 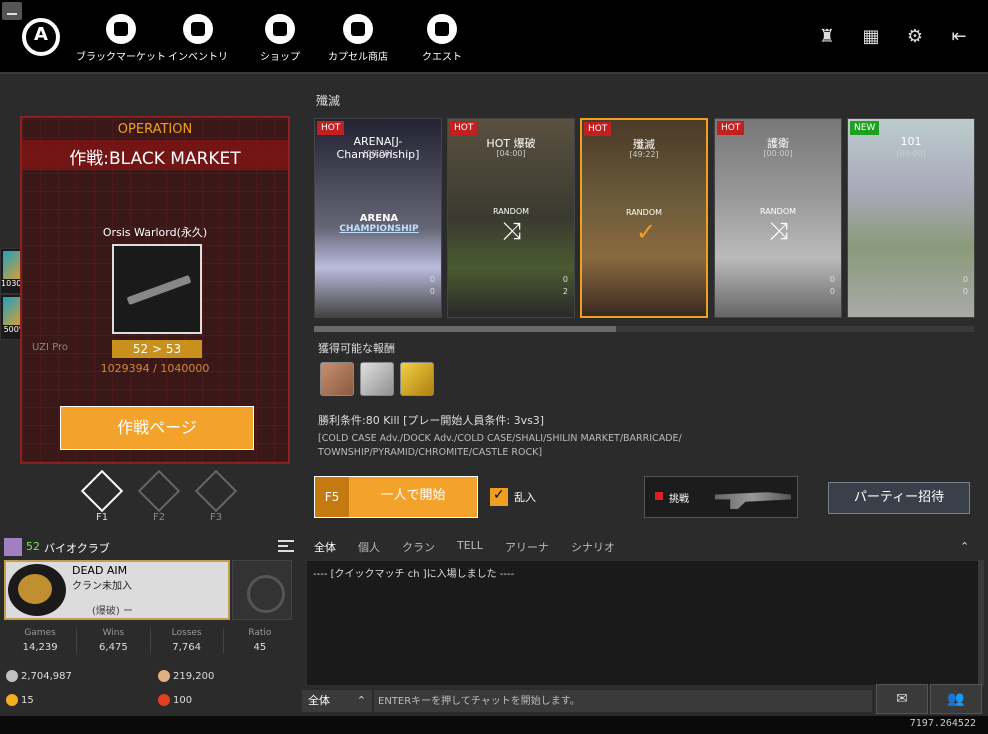 I want to click on capsule-shop-icon, so click(x=358, y=29).